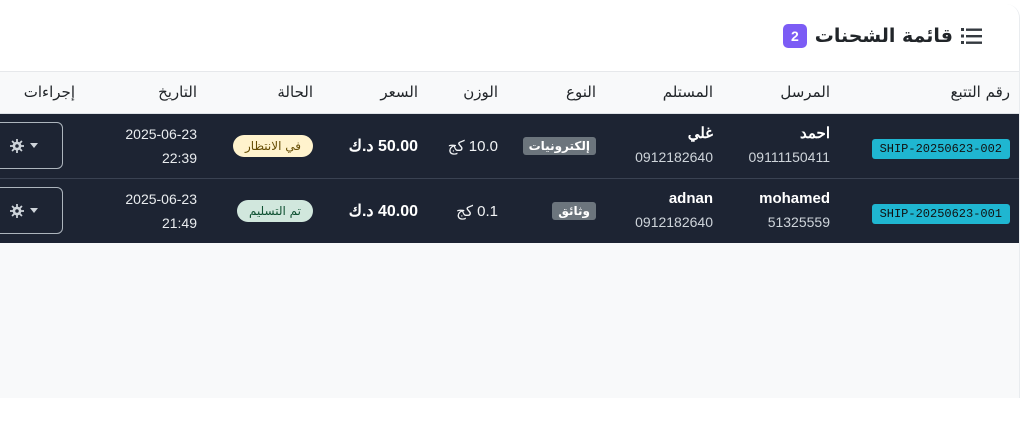  What do you see at coordinates (265, 93) in the screenshot?
I see `col-status: الحالة` at bounding box center [265, 93].